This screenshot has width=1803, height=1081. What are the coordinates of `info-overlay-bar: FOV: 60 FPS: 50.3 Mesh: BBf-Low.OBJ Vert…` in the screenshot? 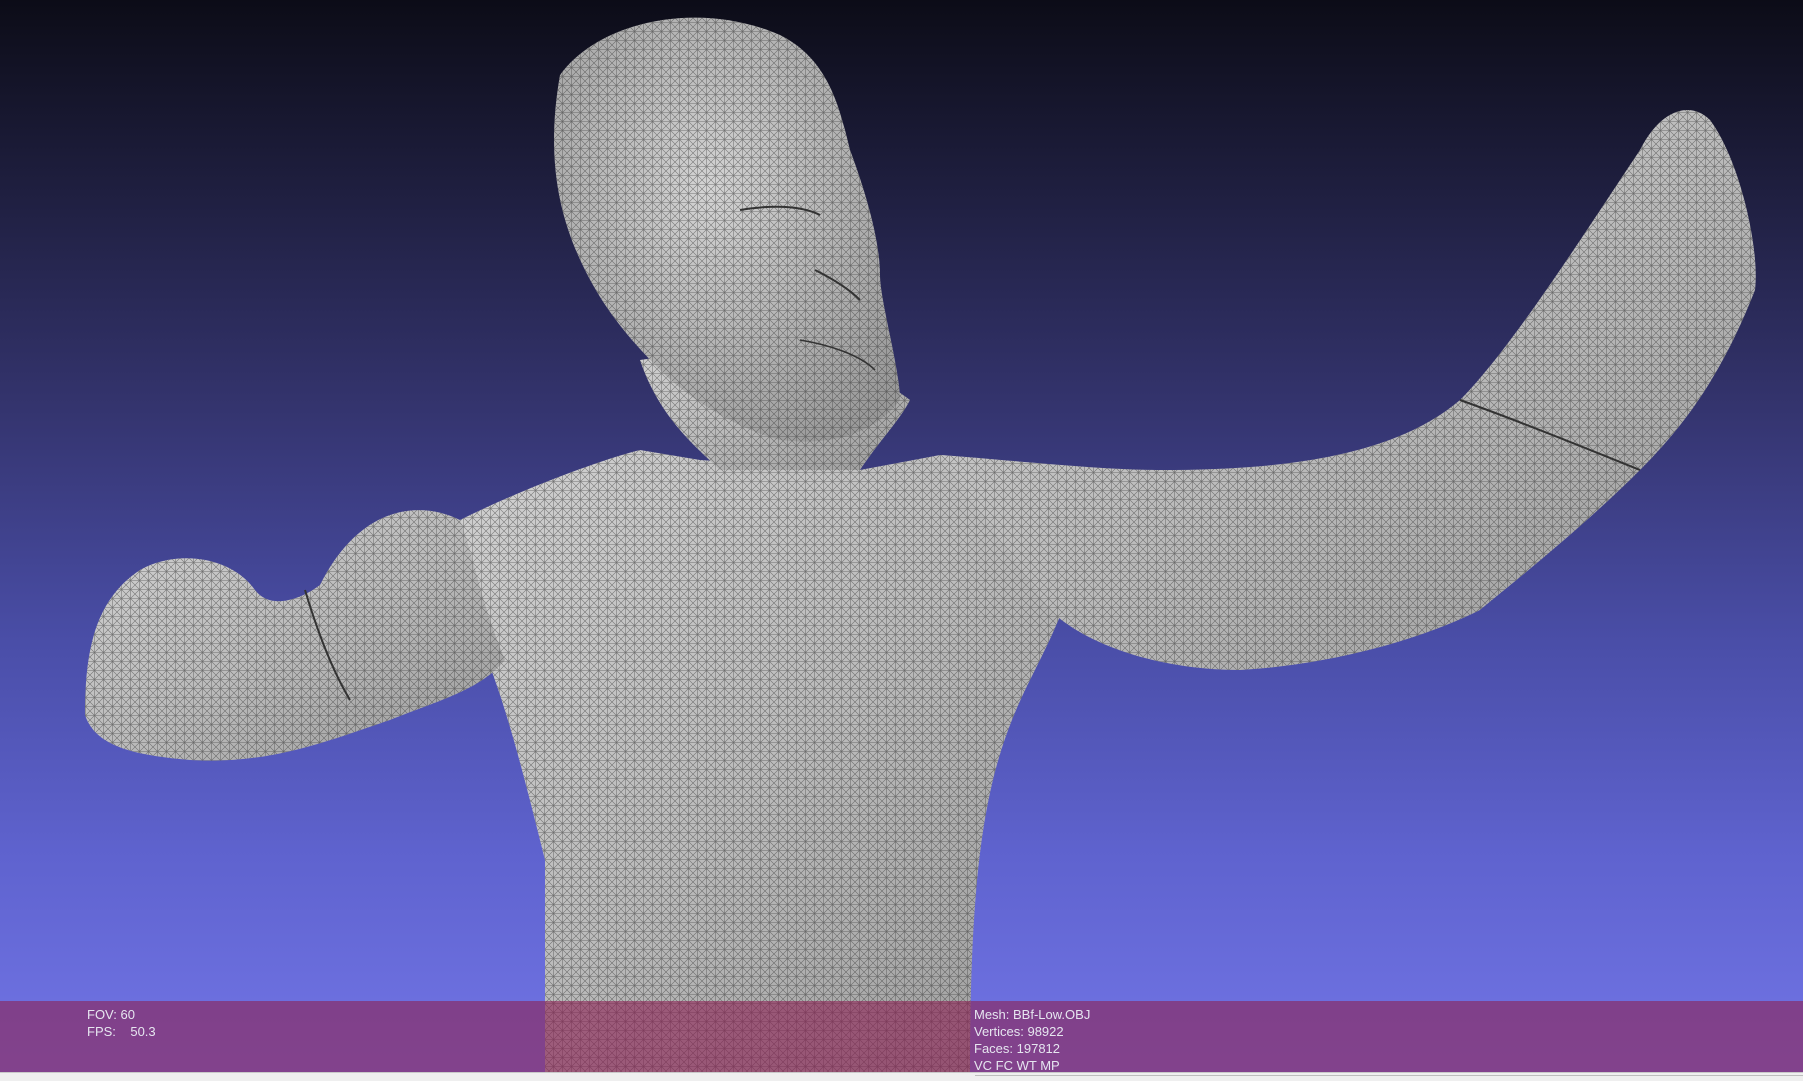 It's located at (901, 1036).